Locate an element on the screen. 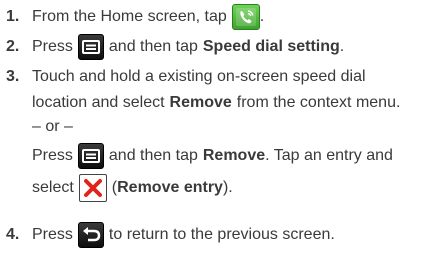  step-number: 4. is located at coordinates (13, 234).